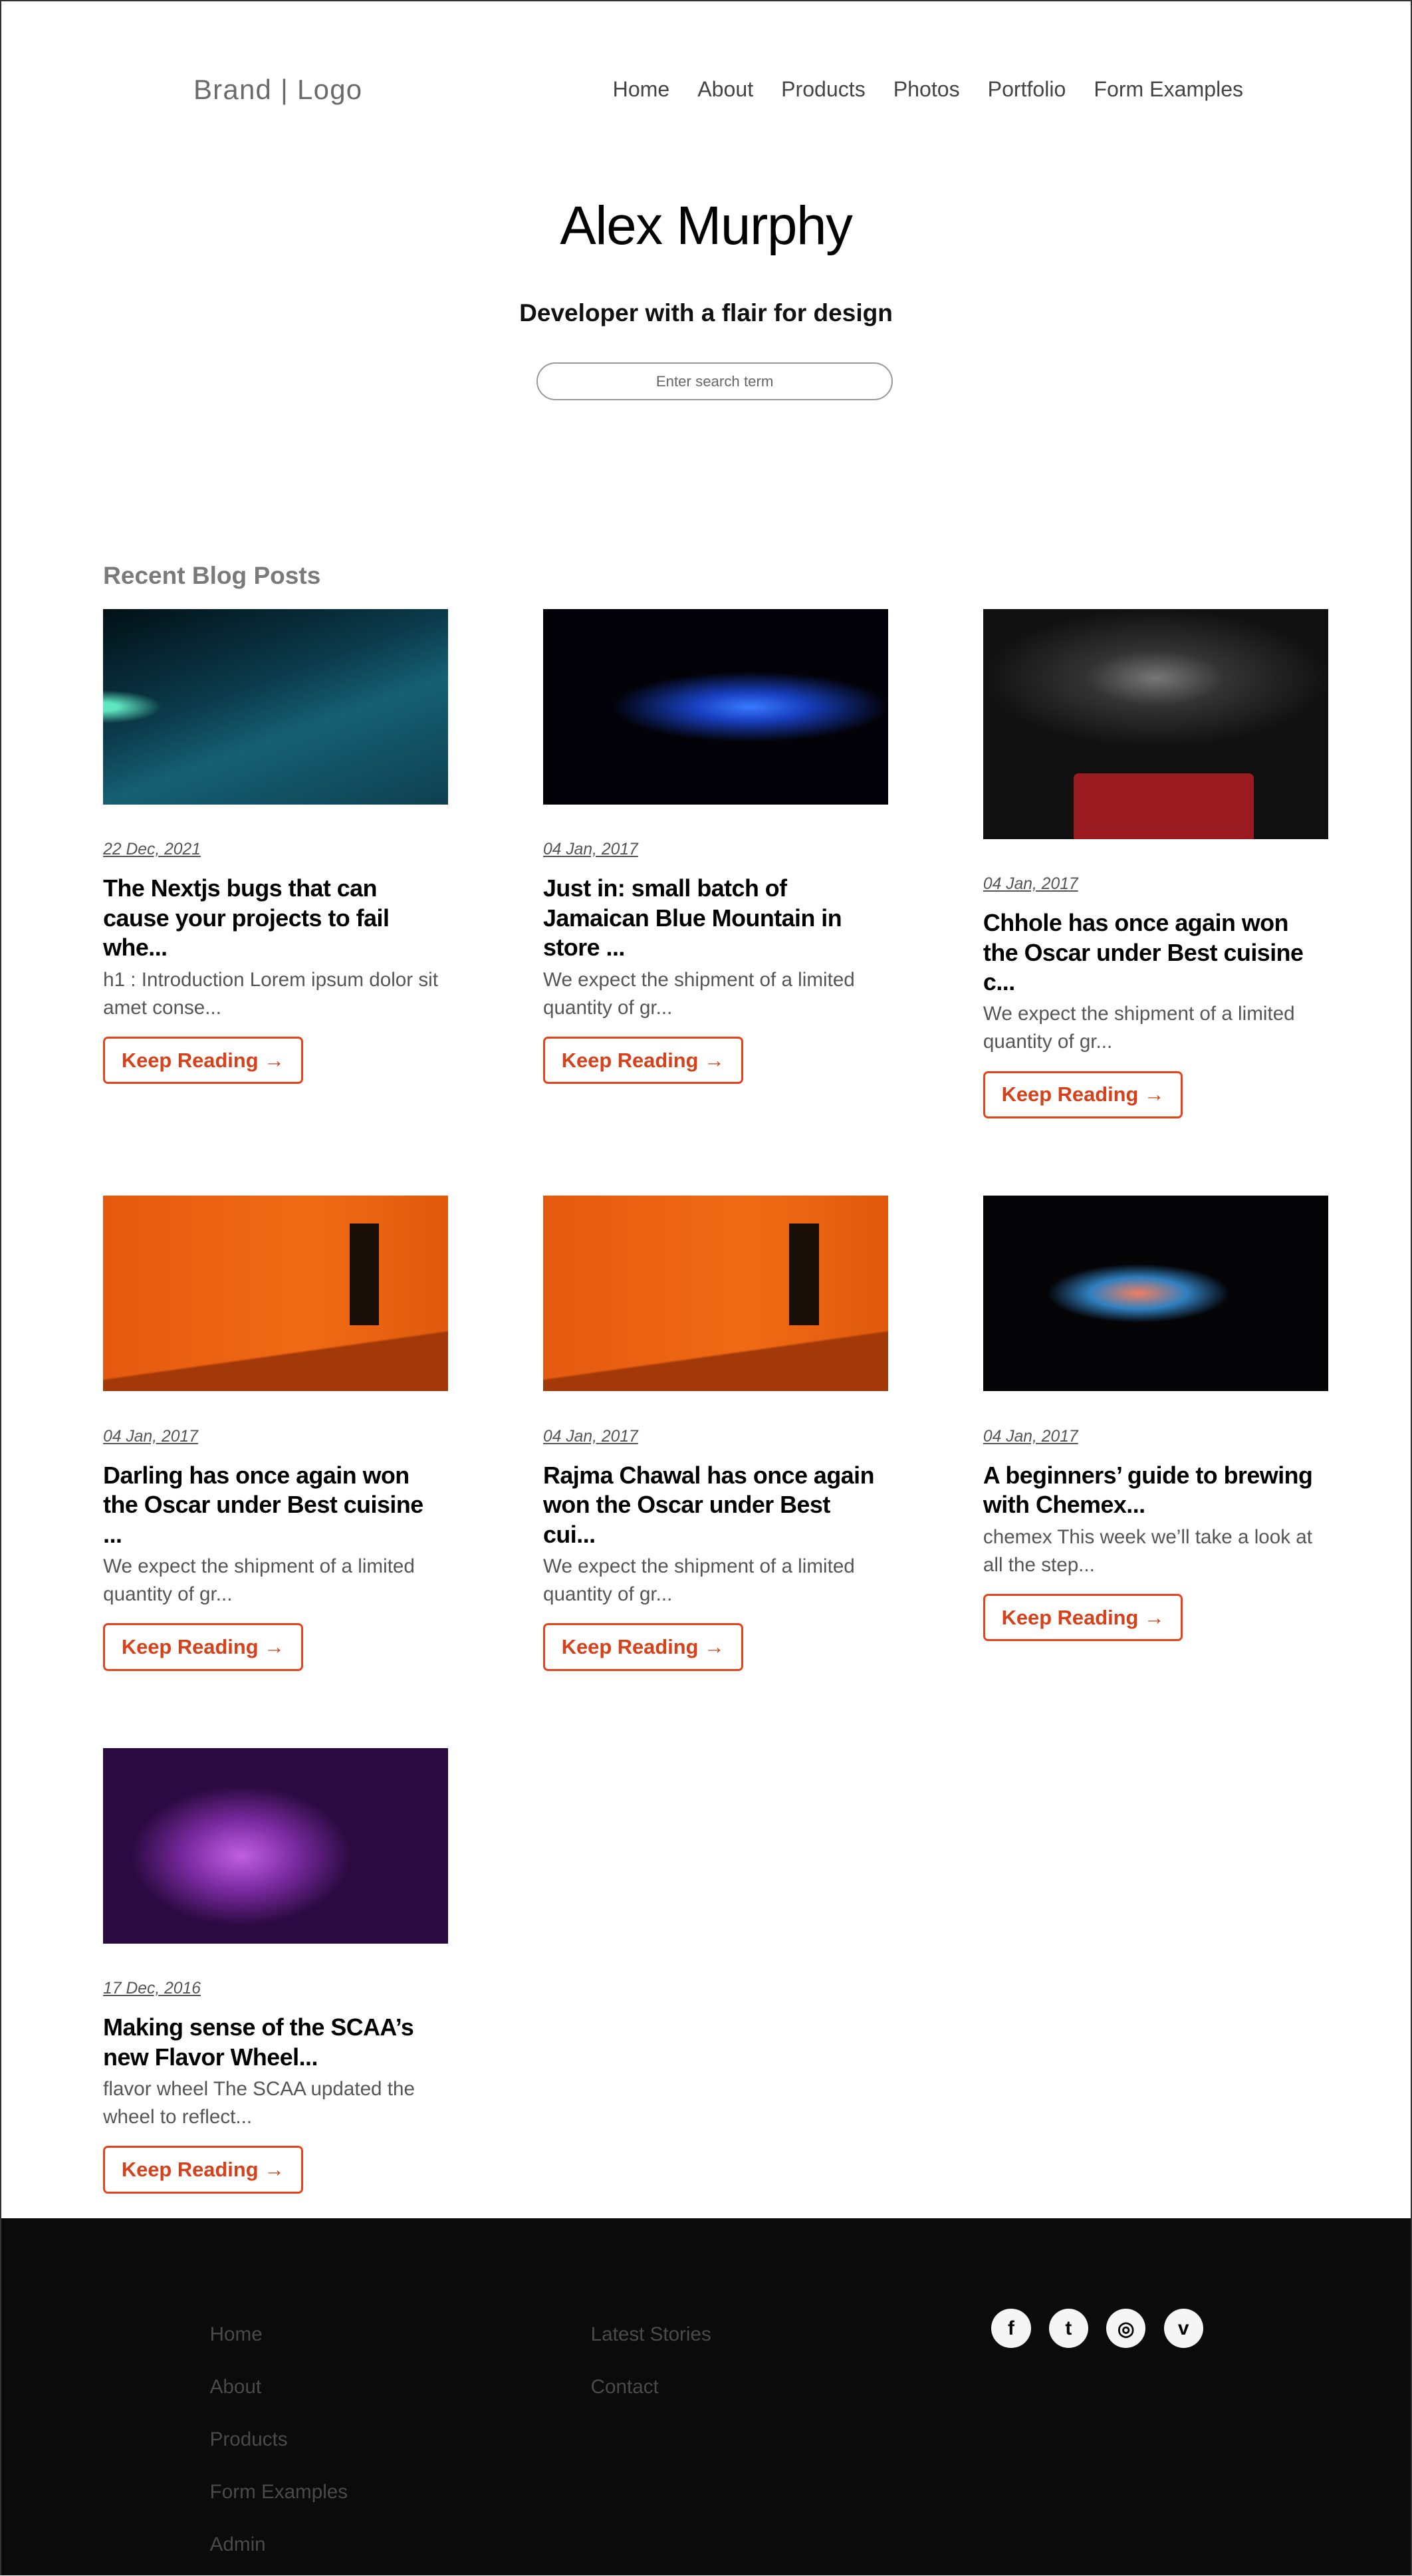  I want to click on hero-title: Alex Murphy, so click(706, 226).